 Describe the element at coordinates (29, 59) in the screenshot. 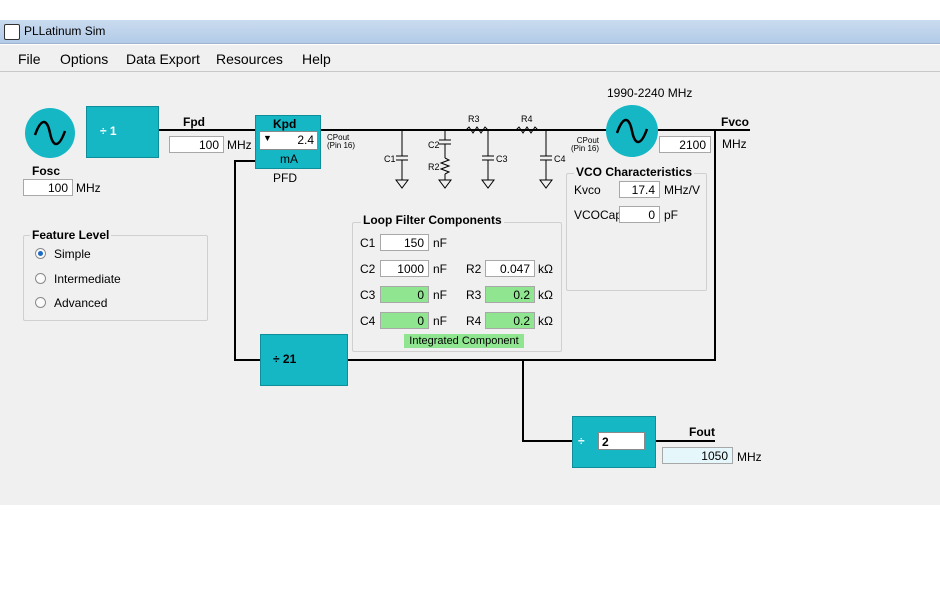

I see `menu-file: File` at that location.